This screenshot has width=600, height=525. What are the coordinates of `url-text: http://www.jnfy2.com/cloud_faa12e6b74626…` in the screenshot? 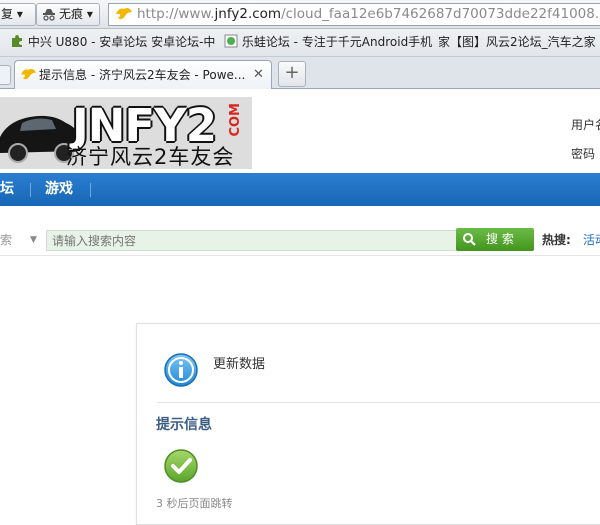 It's located at (368, 14).